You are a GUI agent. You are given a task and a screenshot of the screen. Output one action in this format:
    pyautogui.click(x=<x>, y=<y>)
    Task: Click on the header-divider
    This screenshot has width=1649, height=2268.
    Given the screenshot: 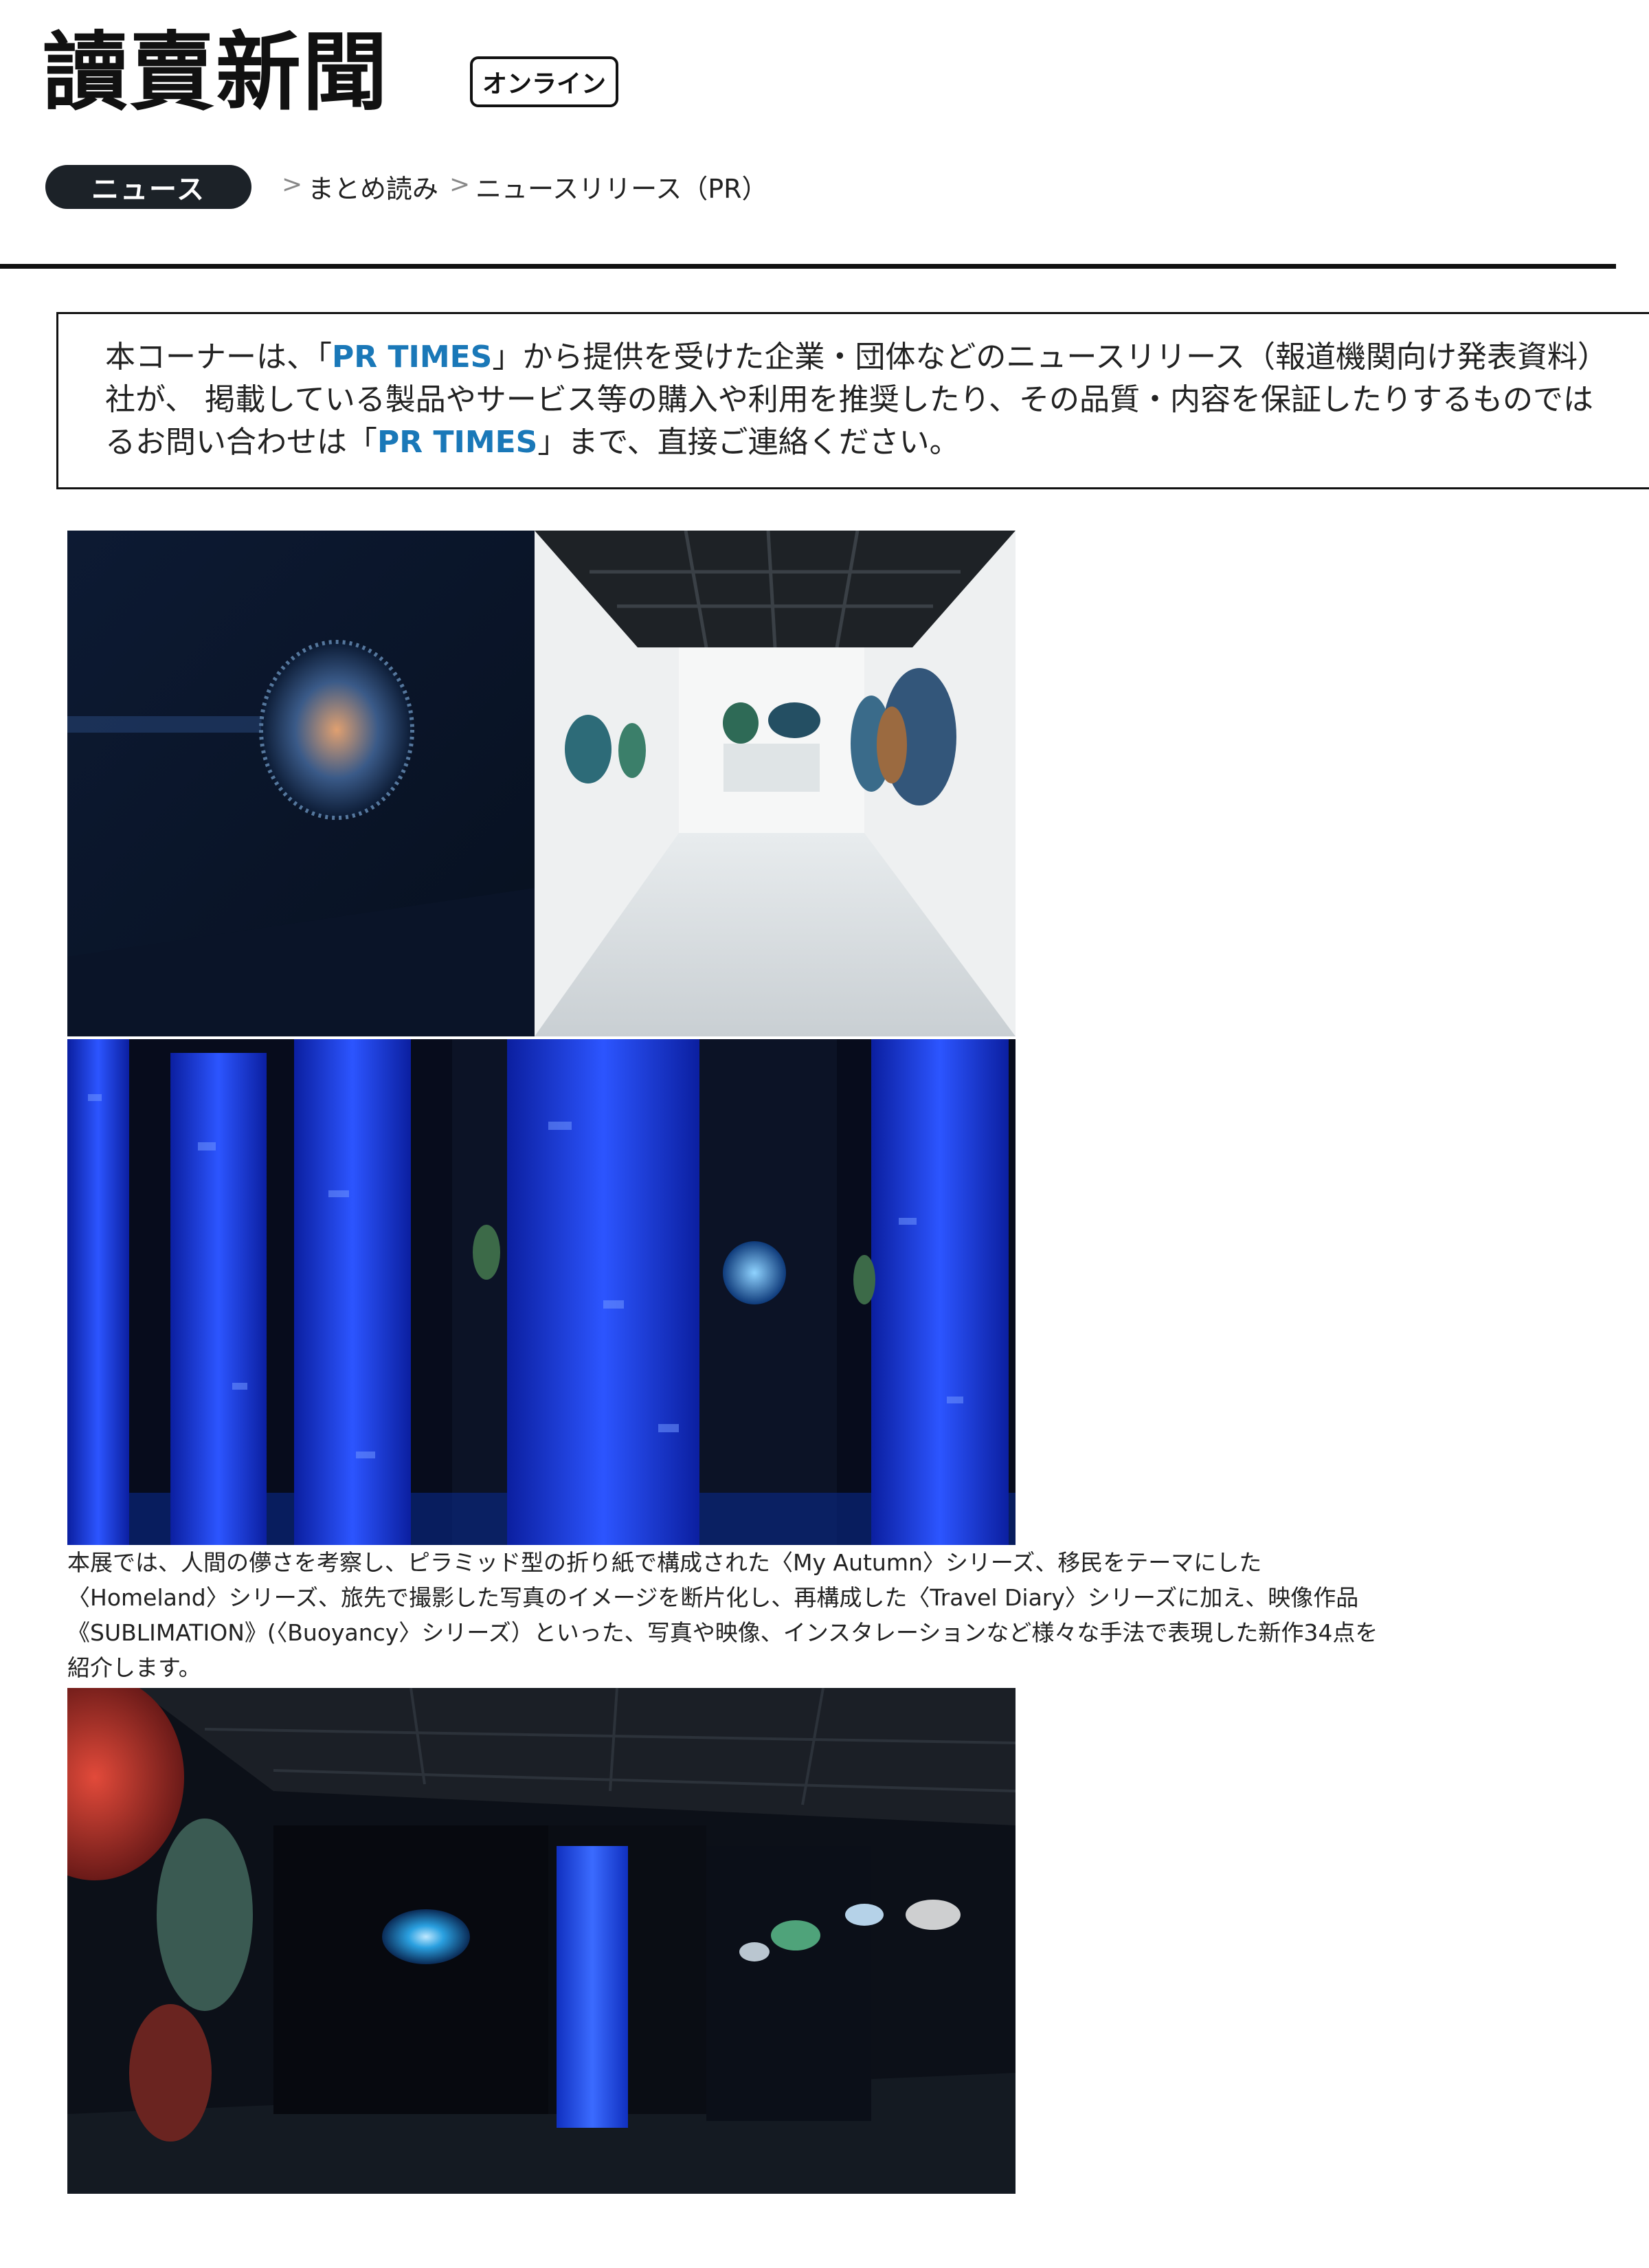 What is the action you would take?
    pyautogui.click(x=808, y=266)
    